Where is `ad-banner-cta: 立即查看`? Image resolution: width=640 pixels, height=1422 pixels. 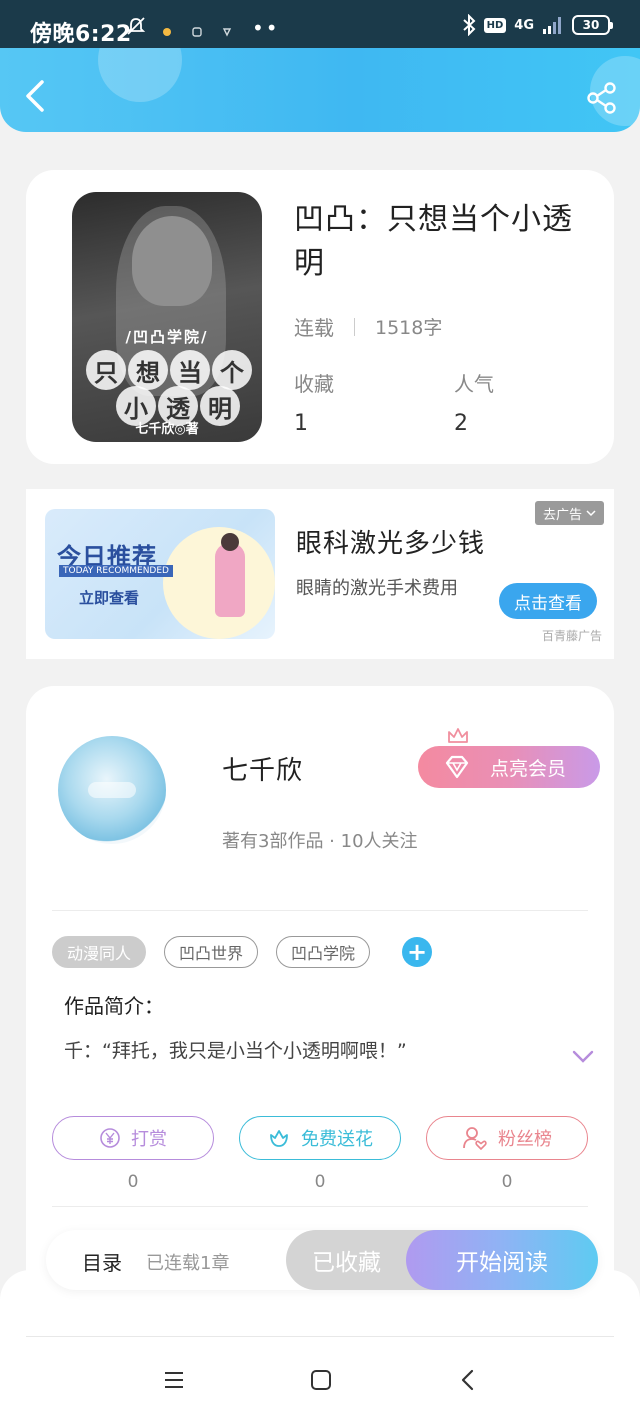
ad-banner-cta: 立即查看 is located at coordinates (109, 598).